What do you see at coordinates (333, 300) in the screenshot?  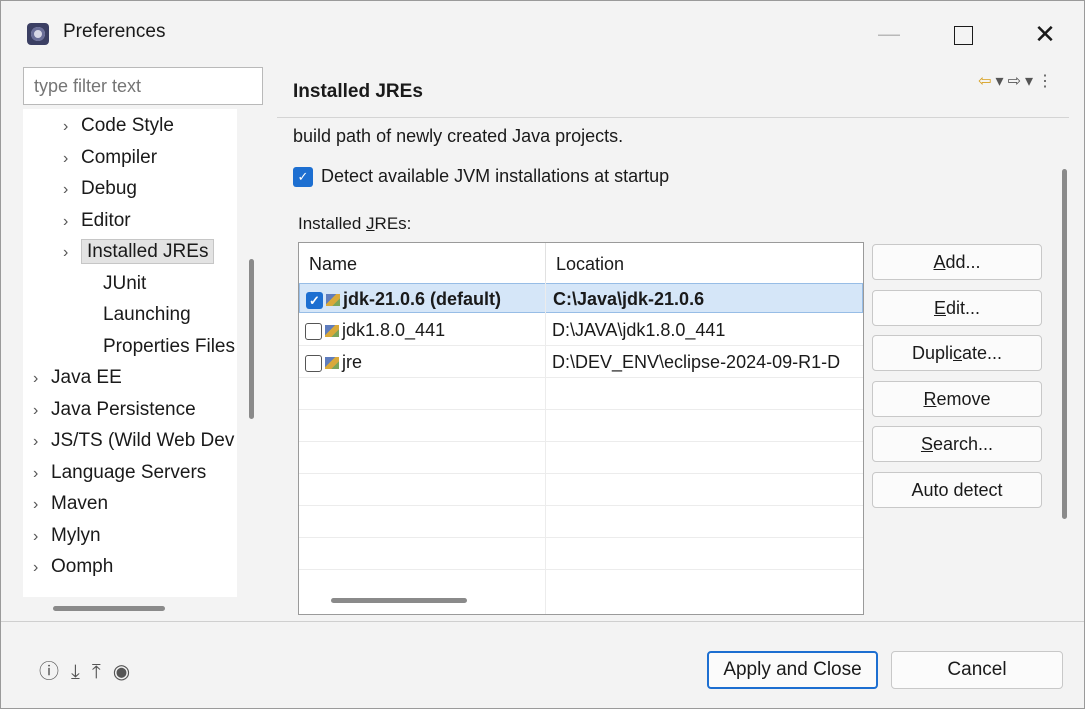 I see `jre-library-icon` at bounding box center [333, 300].